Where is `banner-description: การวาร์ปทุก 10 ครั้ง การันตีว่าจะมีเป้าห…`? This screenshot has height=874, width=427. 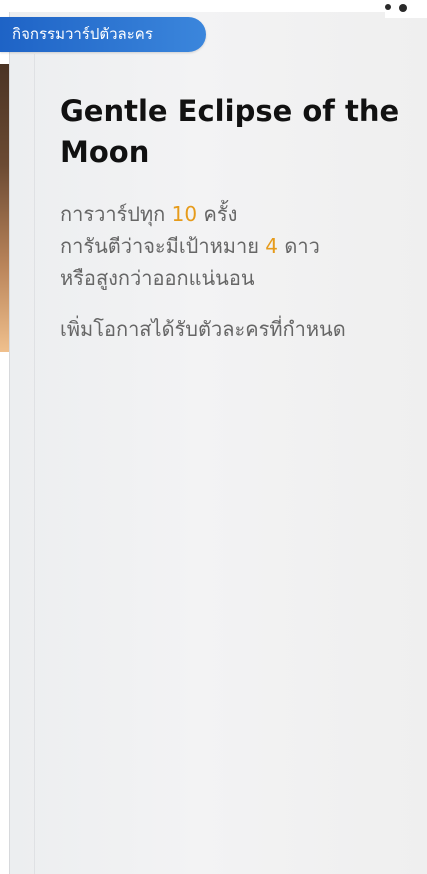 banner-description: การวาร์ปทุก 10 ครั้ง การันตีว่าจะมีเป้าห… is located at coordinates (230, 246).